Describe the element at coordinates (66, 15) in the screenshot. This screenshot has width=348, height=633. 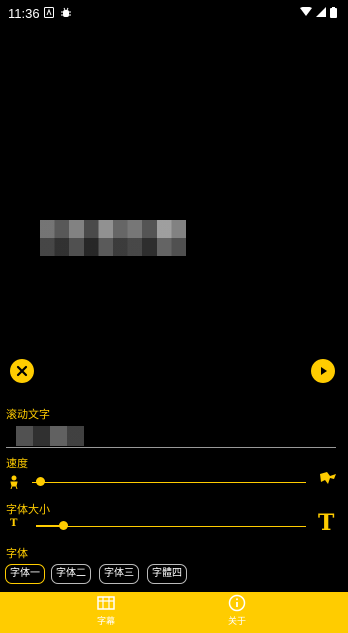
I see `bug-icon` at that location.